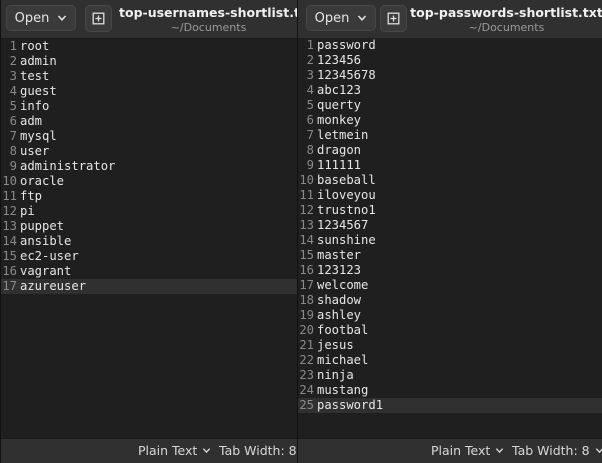  I want to click on line-text: admin, so click(159, 61).